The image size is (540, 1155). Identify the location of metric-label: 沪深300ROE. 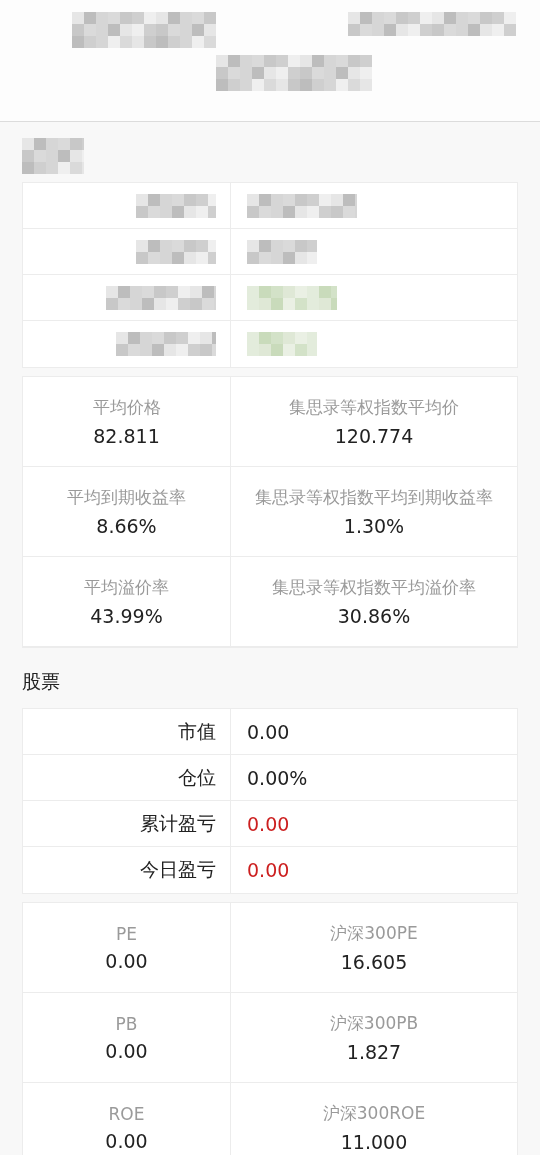
(374, 1113).